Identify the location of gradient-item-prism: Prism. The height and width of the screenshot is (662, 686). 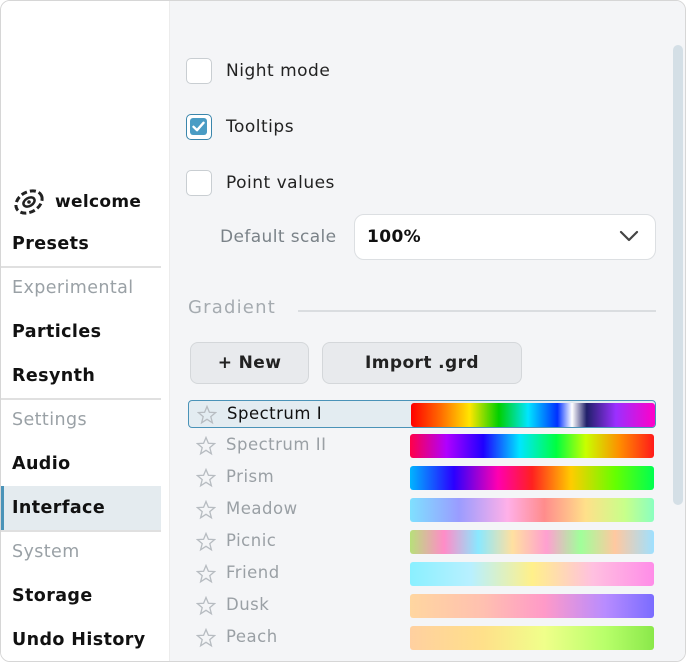
(422, 478).